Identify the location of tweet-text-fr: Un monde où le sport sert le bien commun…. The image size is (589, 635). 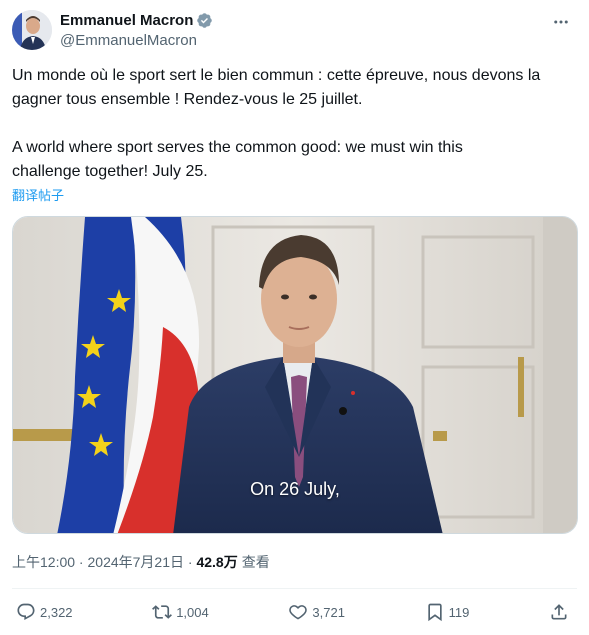
(276, 87).